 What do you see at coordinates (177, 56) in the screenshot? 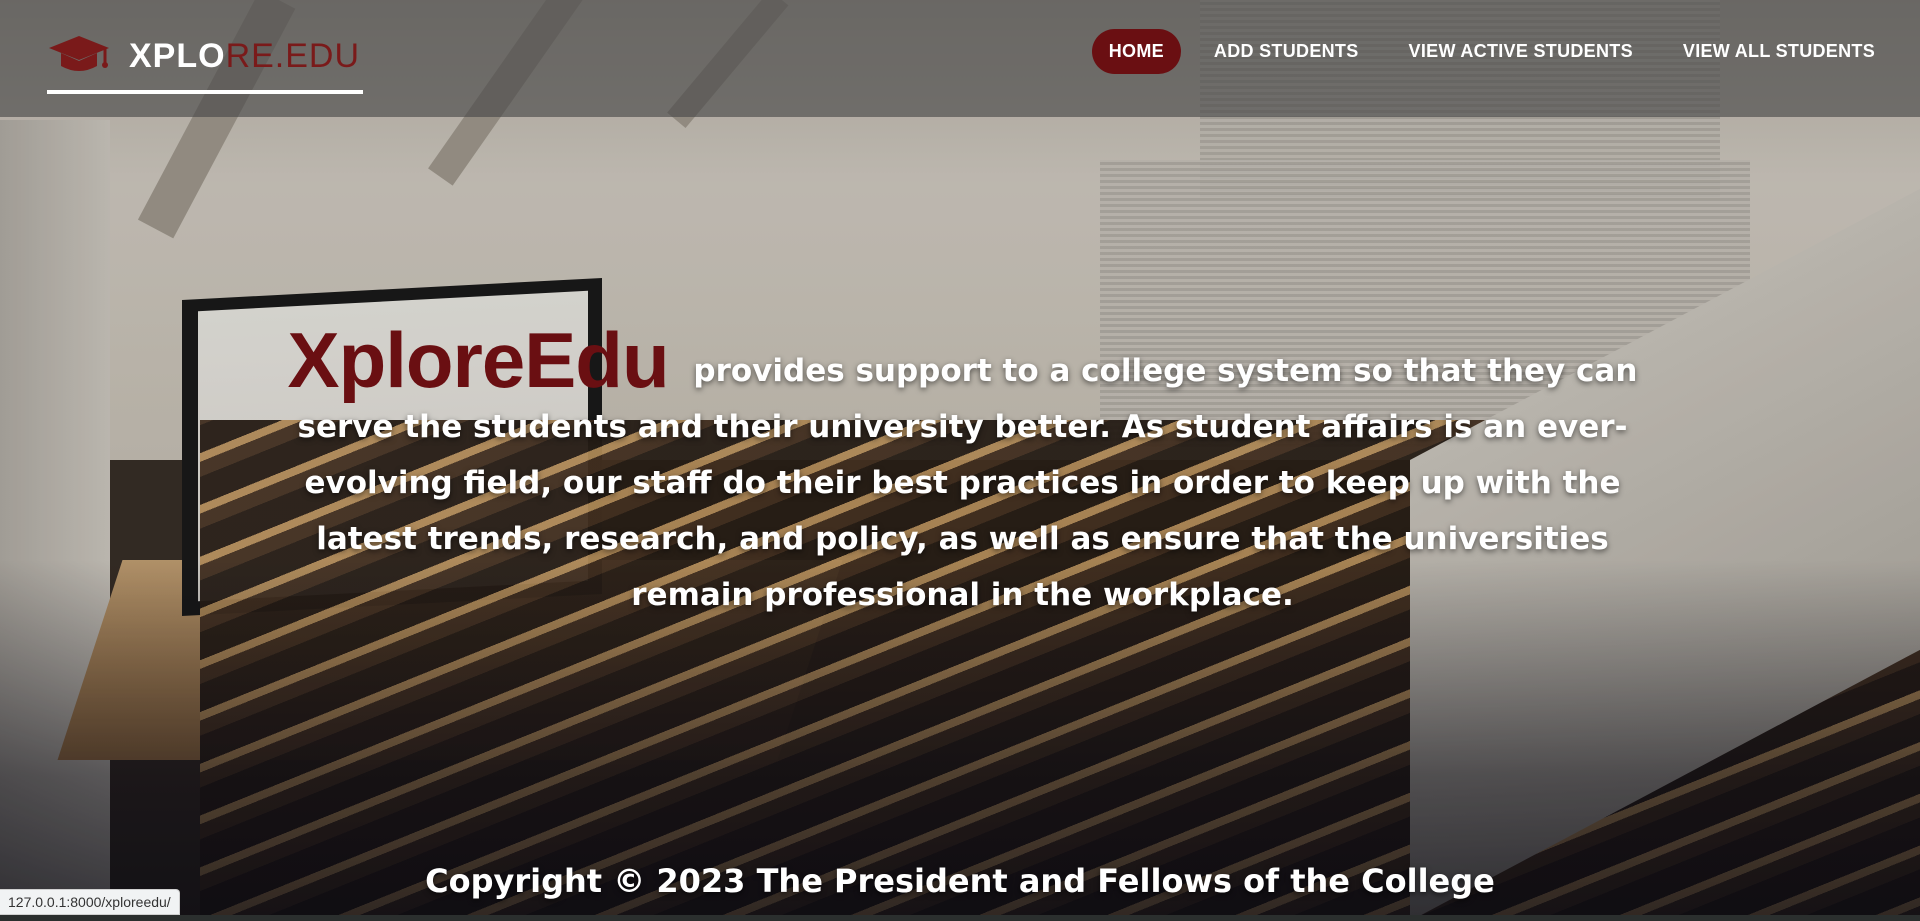
I see `brand-name-white: XPLO` at bounding box center [177, 56].